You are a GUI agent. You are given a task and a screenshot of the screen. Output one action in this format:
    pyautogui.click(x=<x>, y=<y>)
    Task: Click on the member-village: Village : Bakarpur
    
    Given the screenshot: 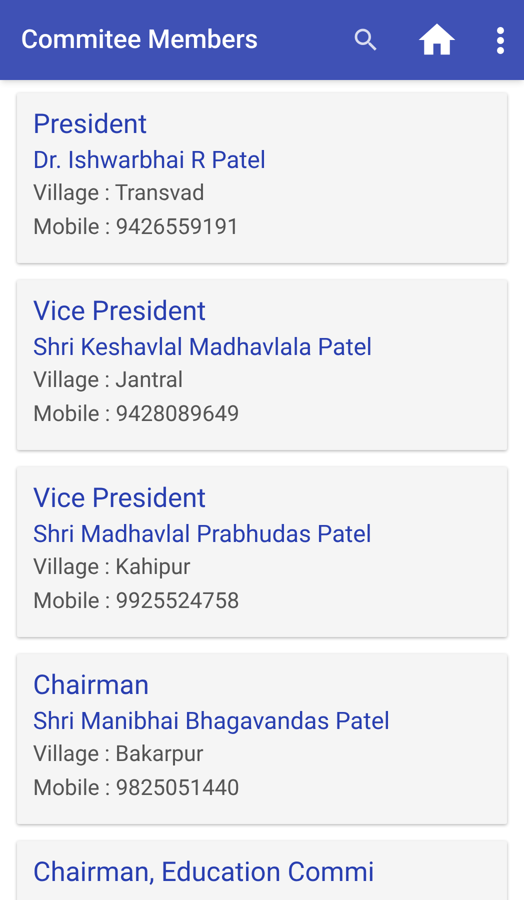 What is the action you would take?
    pyautogui.click(x=118, y=755)
    